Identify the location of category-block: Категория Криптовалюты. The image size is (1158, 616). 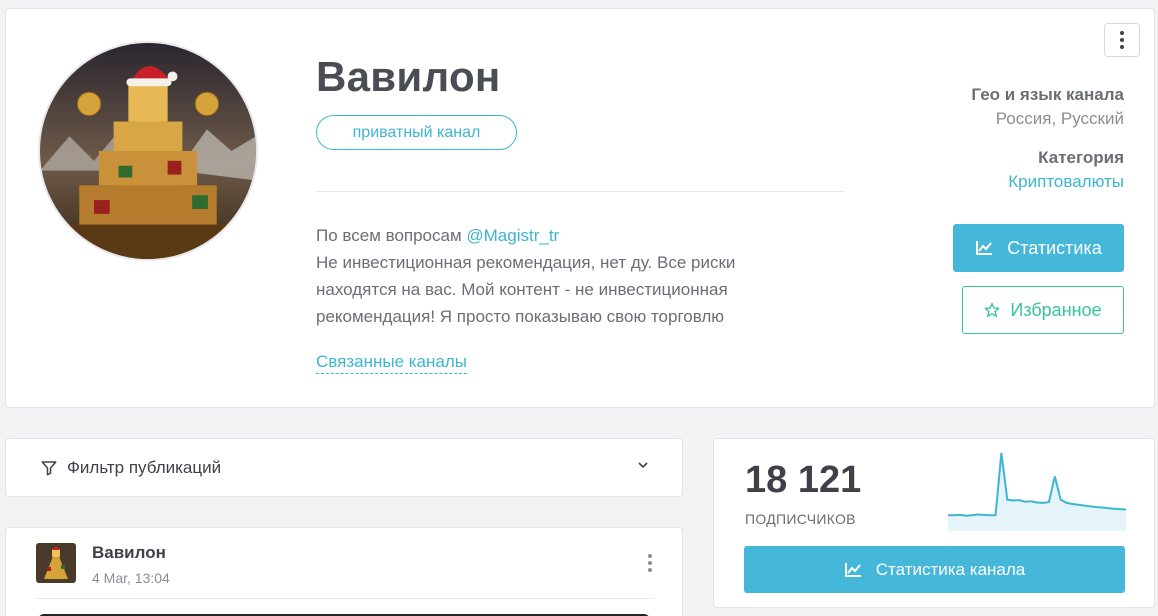
(1066, 170).